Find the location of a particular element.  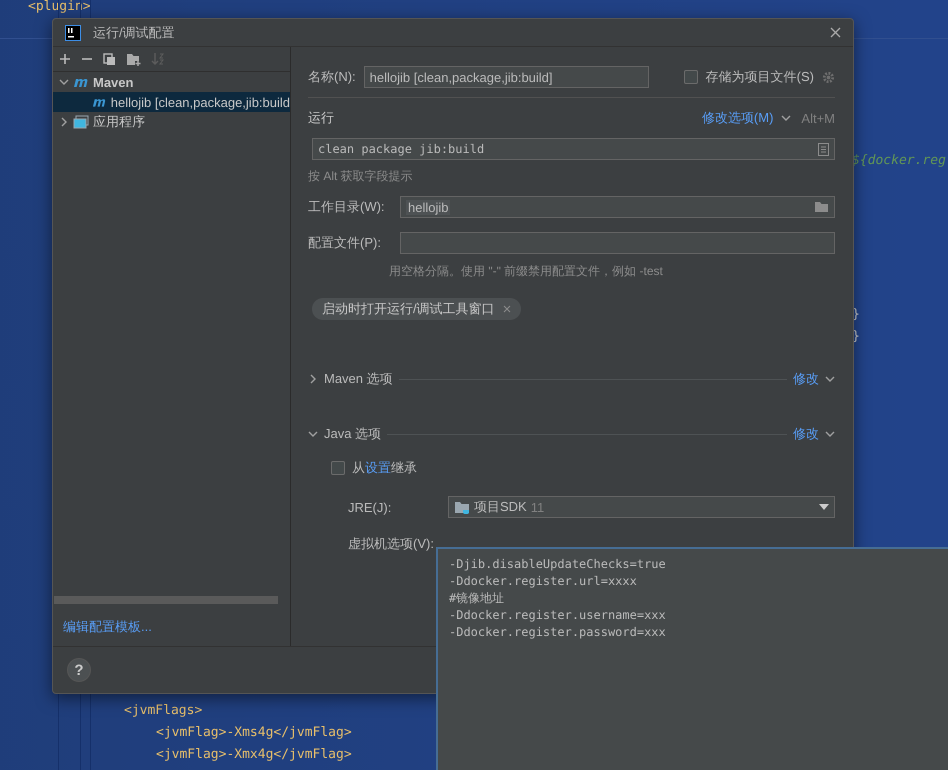

code-line: <jvmFlags> is located at coordinates (163, 710).